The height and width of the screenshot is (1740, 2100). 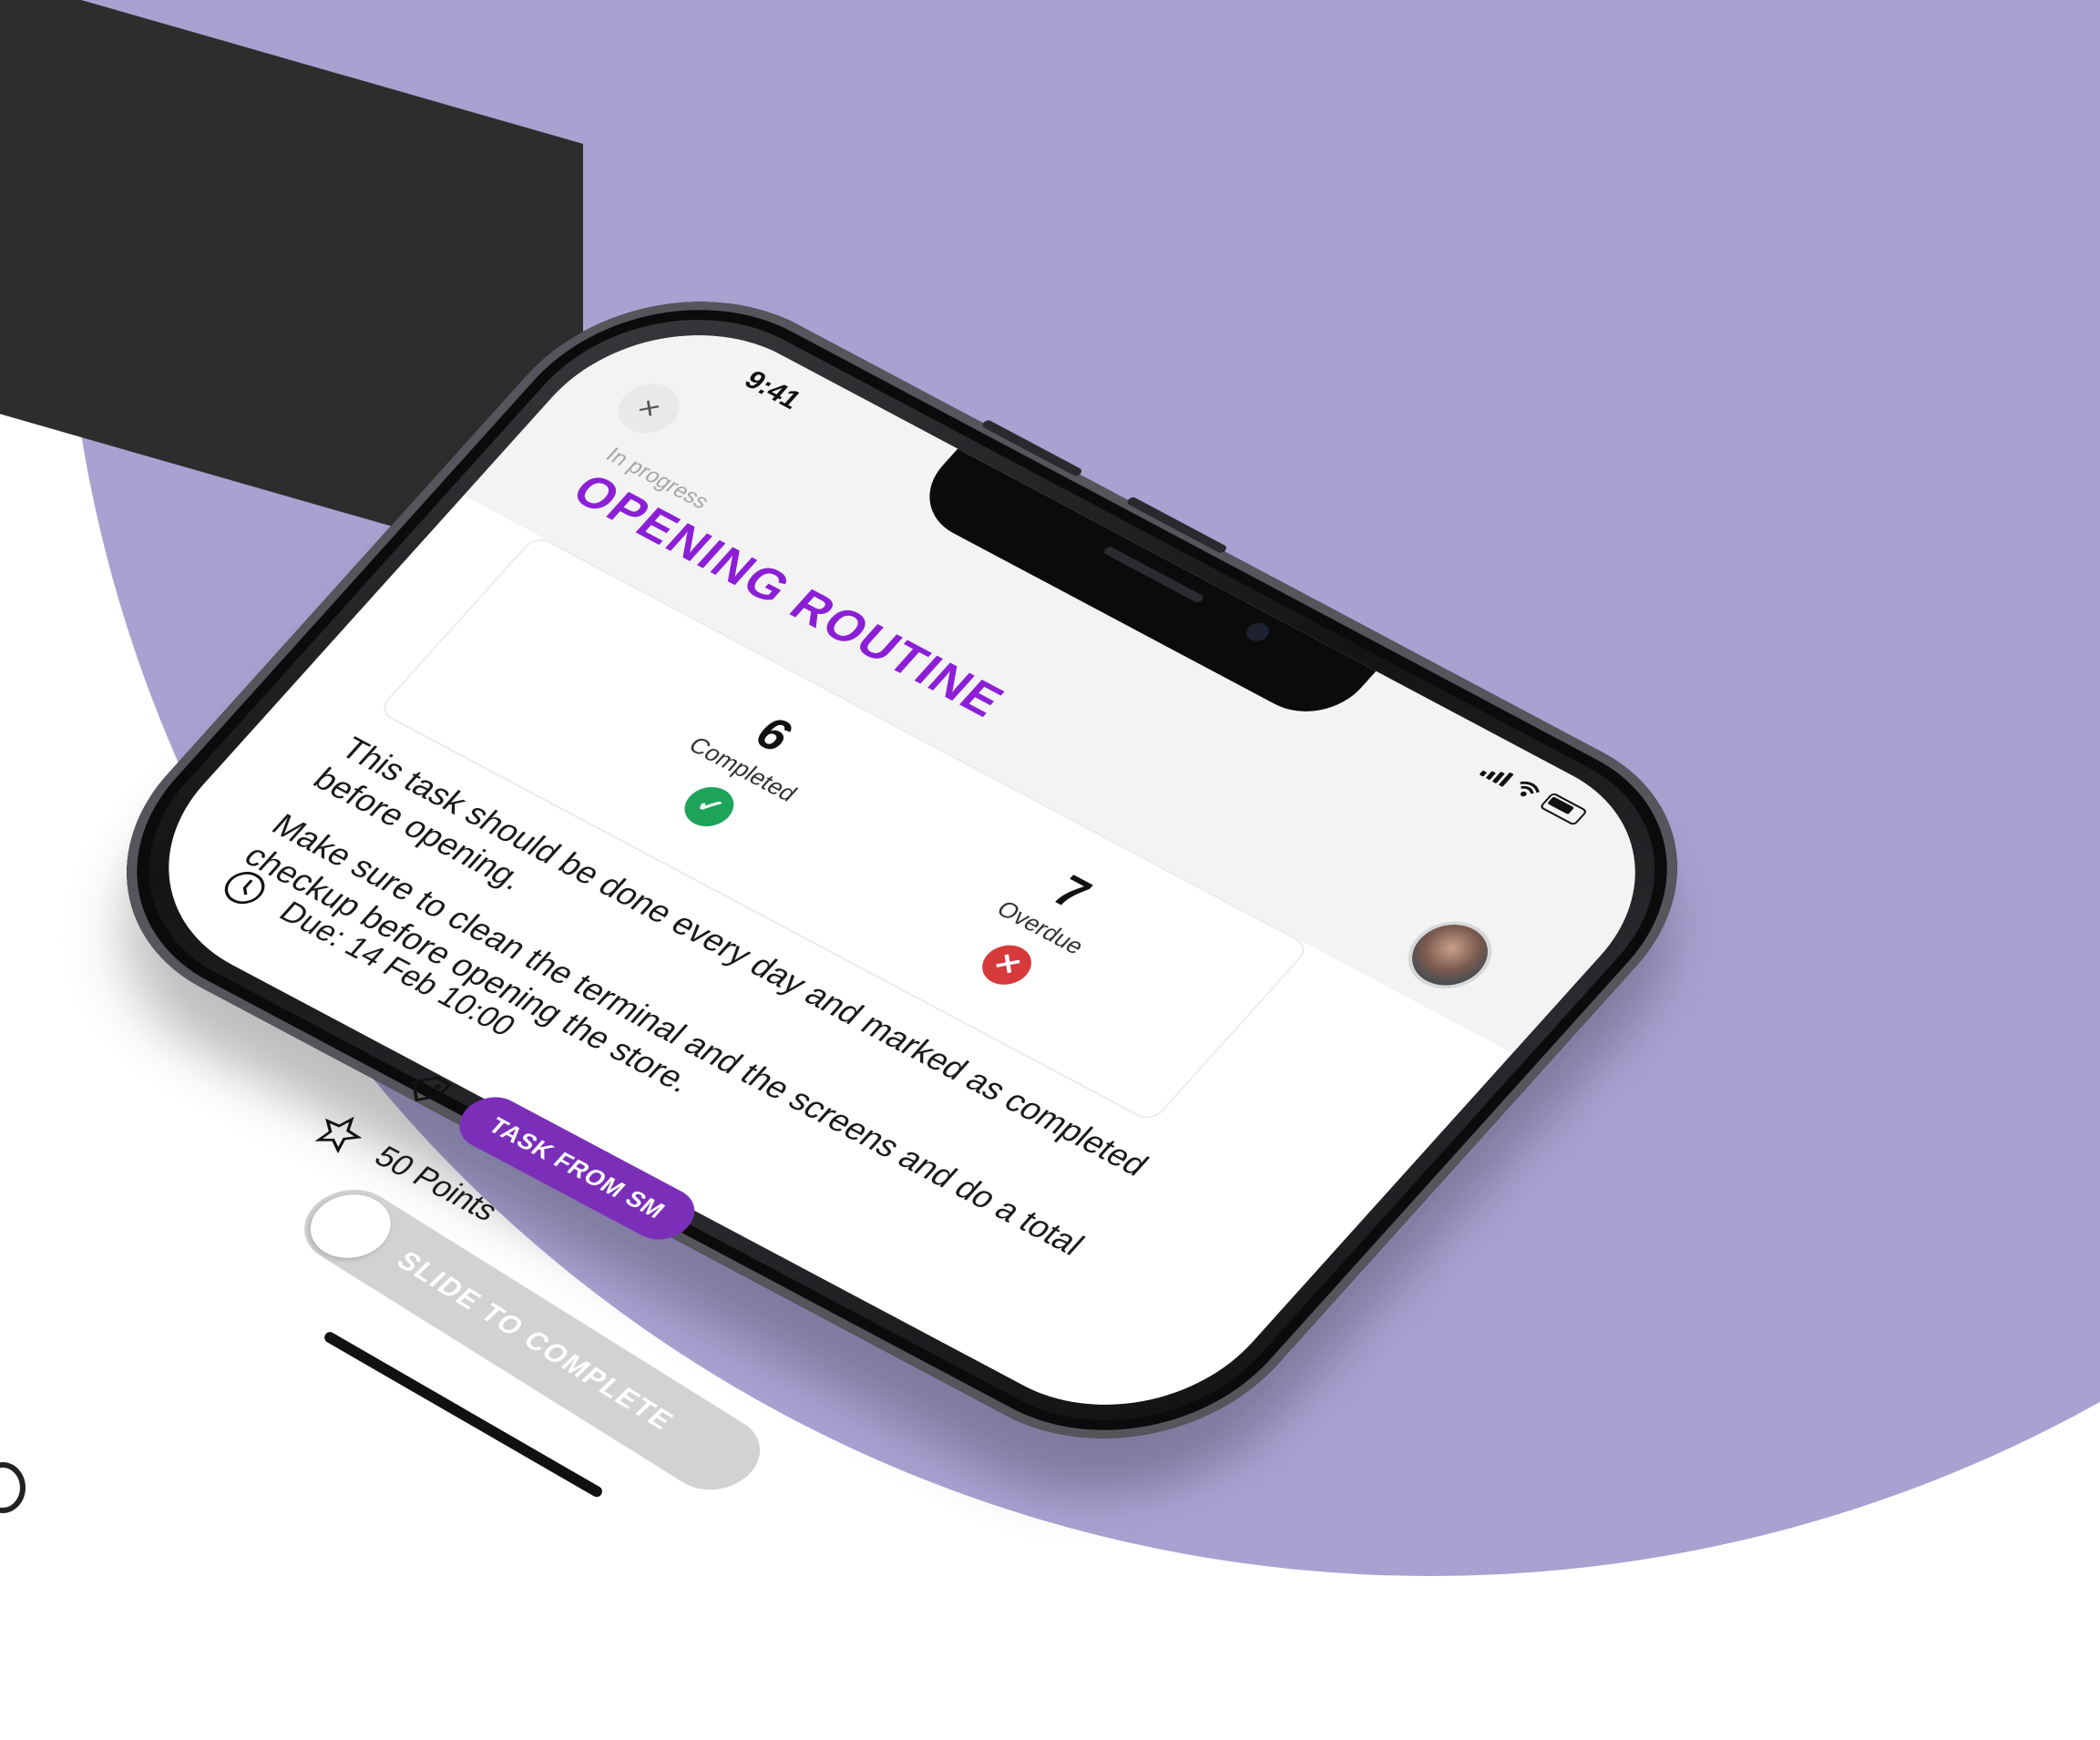 I want to click on check-icon: ✓, so click(x=709, y=806).